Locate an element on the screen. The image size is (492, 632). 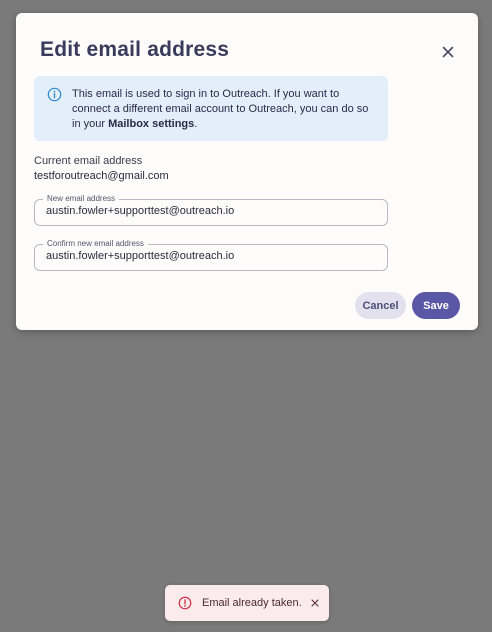
error-toast: Email already taken. is located at coordinates (247, 603).